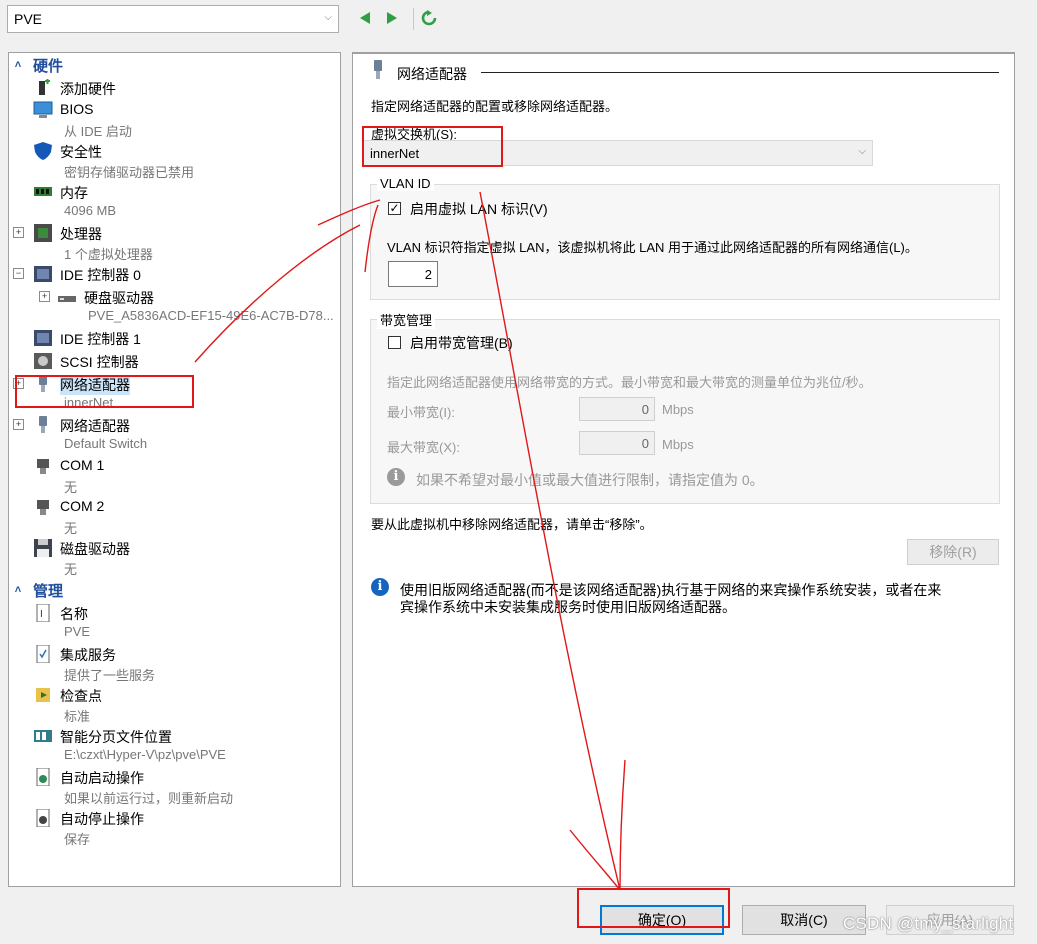 The width and height of the screenshot is (1037, 944). Describe the element at coordinates (405, 183) in the screenshot. I see `vlan-group-title: VLAN ID` at that location.